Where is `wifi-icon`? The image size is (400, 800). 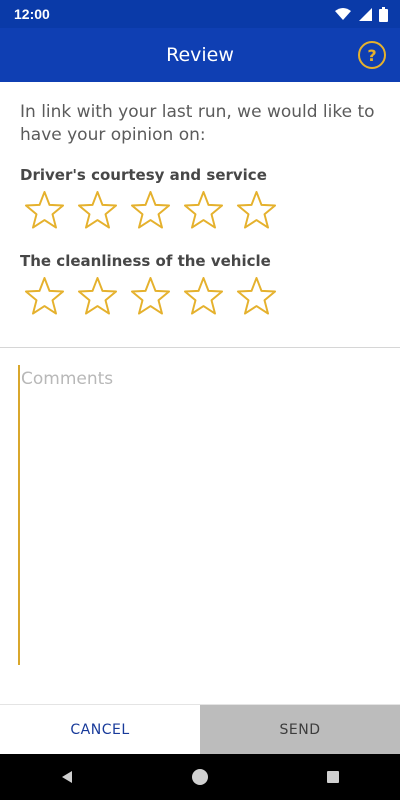 wifi-icon is located at coordinates (343, 14).